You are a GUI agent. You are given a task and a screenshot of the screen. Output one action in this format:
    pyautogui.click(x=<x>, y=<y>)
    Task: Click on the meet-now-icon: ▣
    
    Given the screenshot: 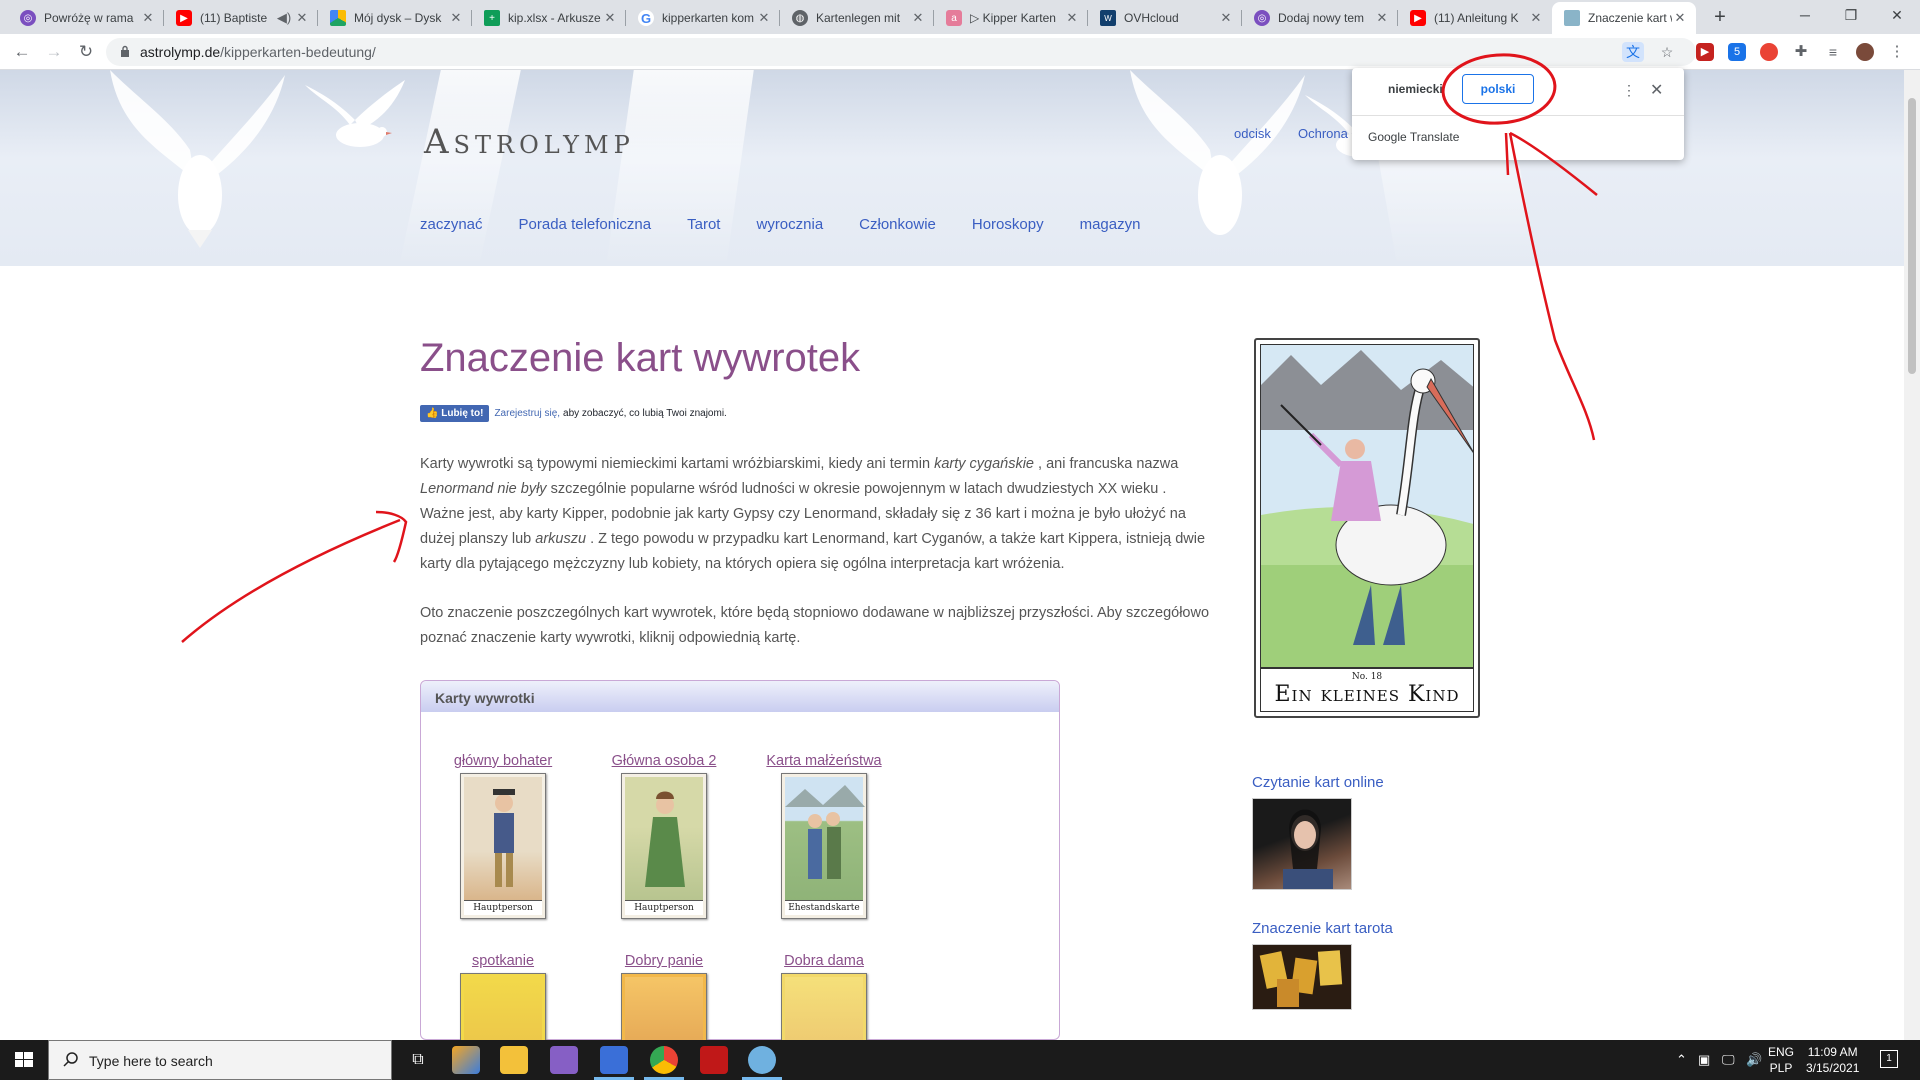 What is the action you would take?
    pyautogui.click(x=1704, y=1060)
    